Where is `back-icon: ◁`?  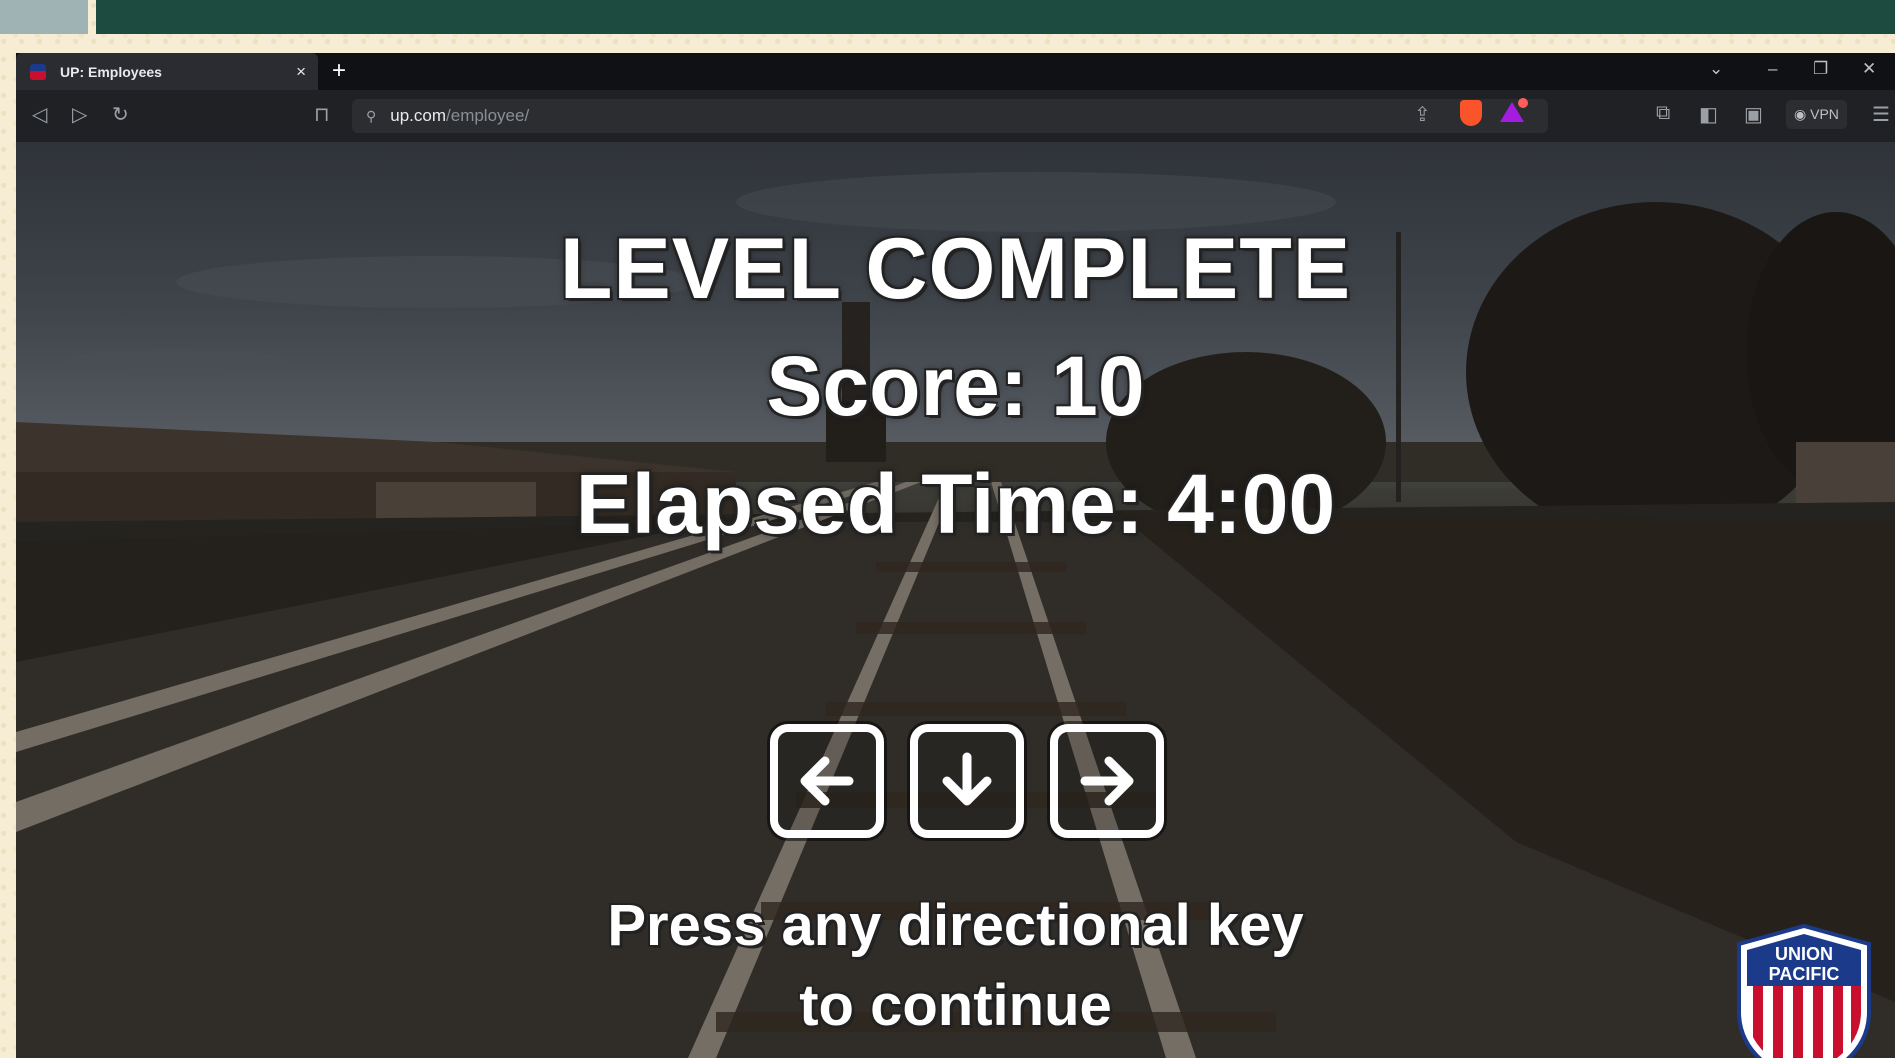 back-icon: ◁ is located at coordinates (39, 114).